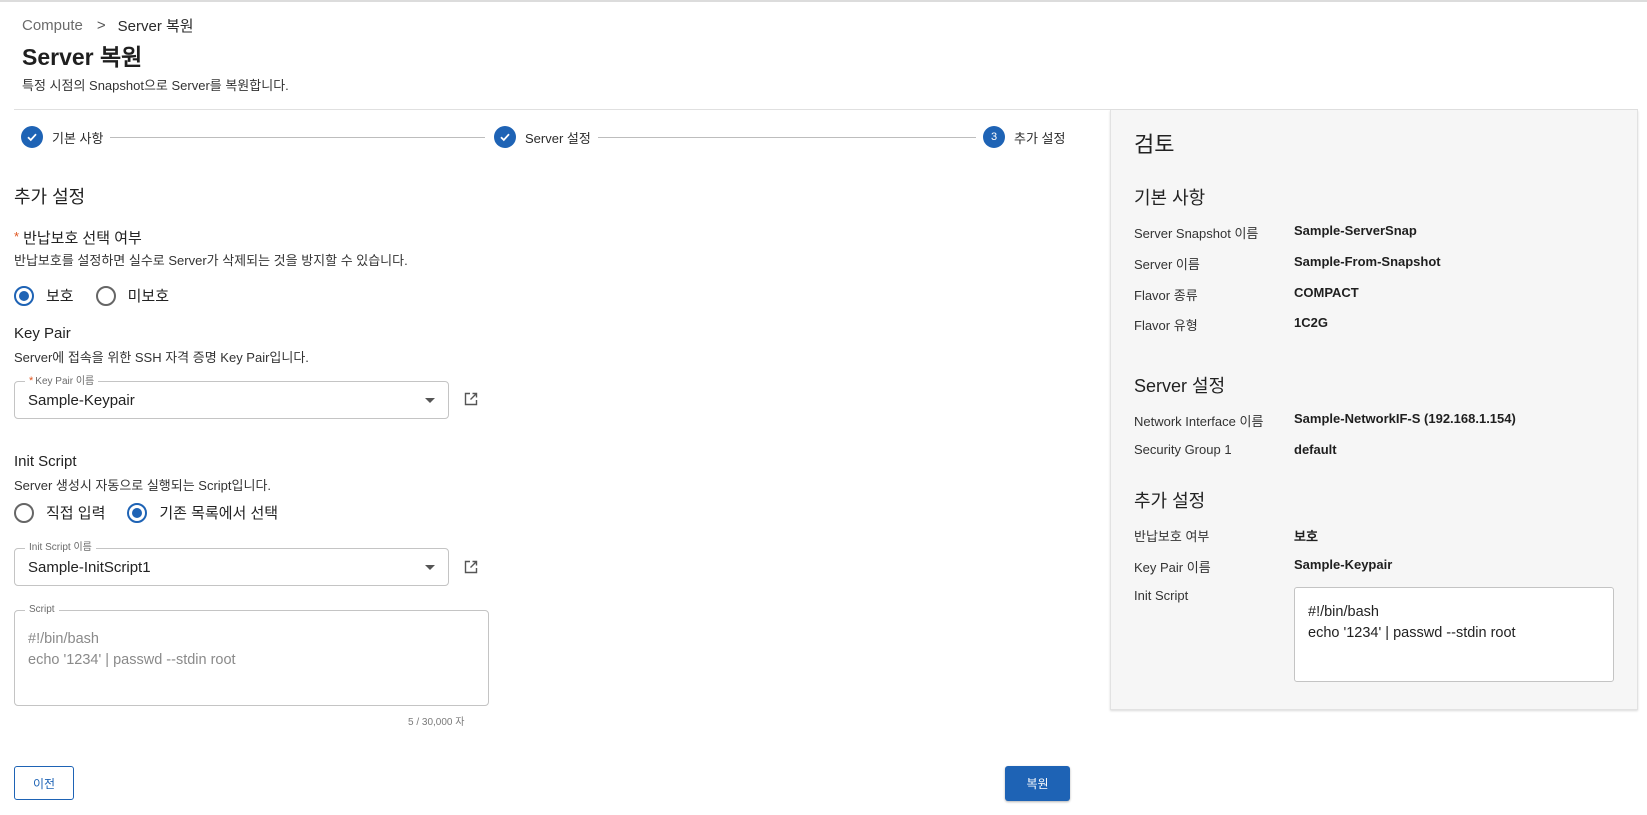 Image resolution: width=1647 pixels, height=815 pixels. Describe the element at coordinates (1154, 144) in the screenshot. I see `review-title: 검토` at that location.